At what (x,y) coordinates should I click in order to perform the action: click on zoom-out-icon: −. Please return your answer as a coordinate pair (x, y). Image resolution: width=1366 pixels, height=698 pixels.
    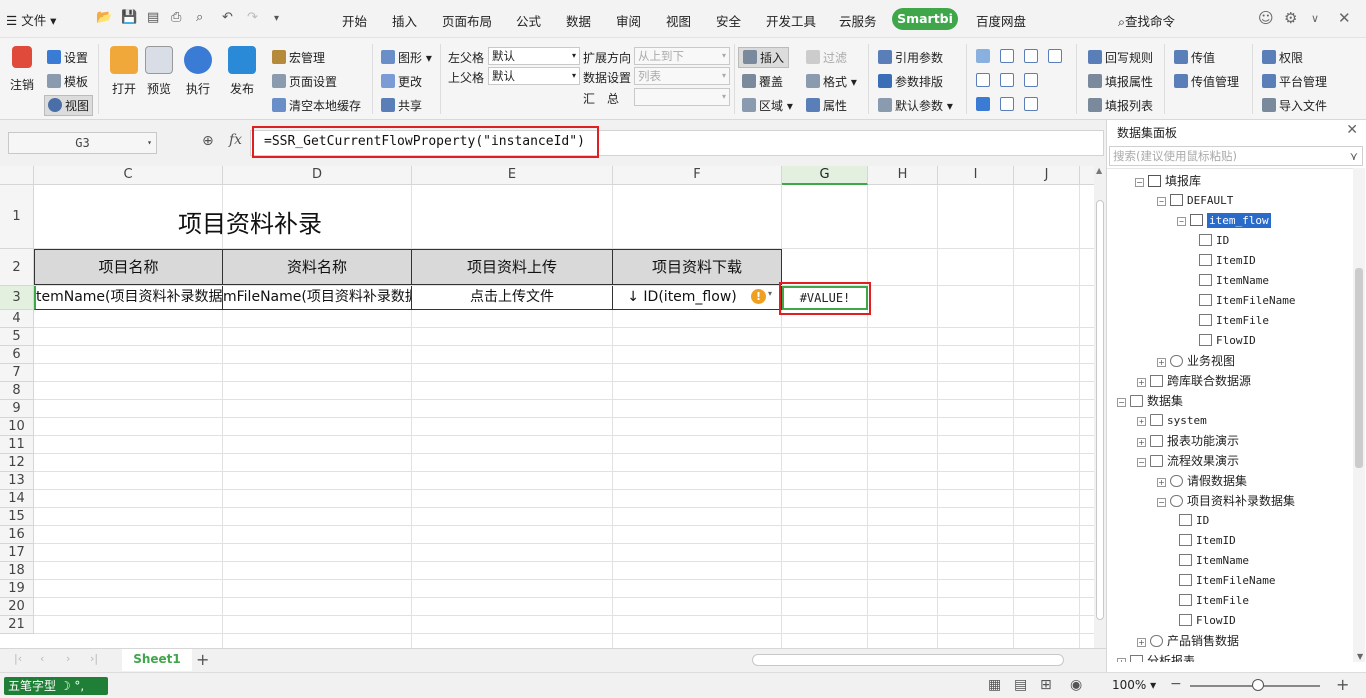
    Looking at the image, I should click on (1176, 684).